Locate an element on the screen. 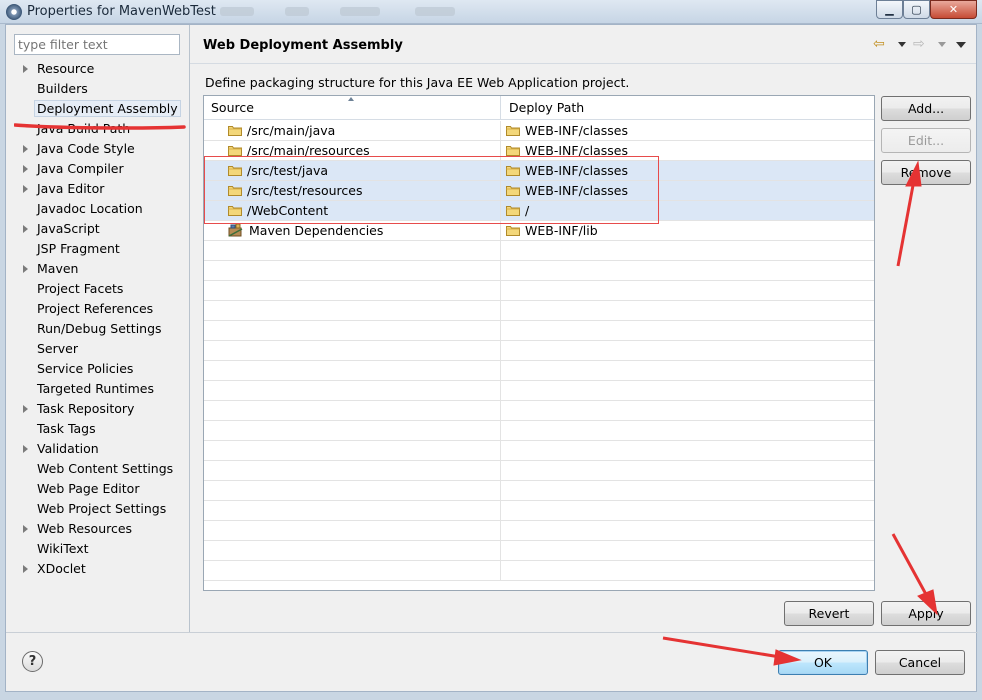 This screenshot has height=700, width=982. sidebar-item: Java Compiler is located at coordinates (98, 170).